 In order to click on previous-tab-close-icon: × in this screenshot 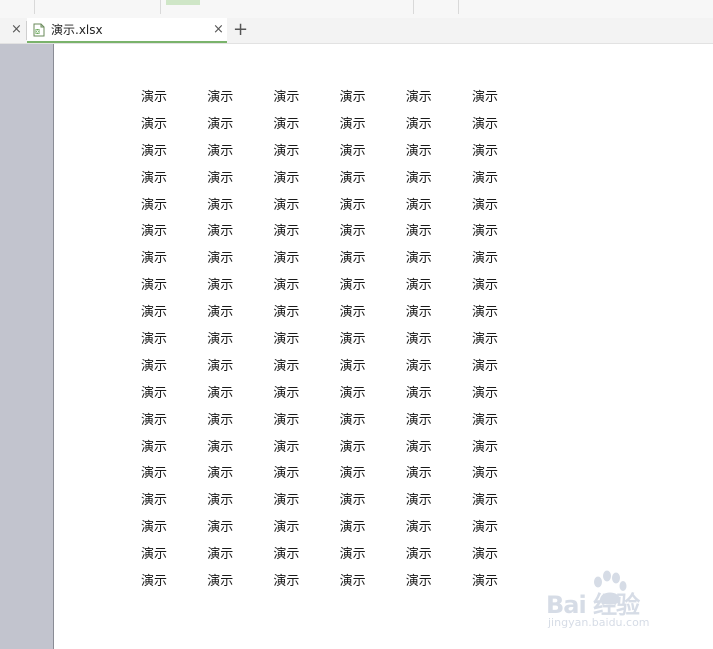, I will do `click(16, 30)`.